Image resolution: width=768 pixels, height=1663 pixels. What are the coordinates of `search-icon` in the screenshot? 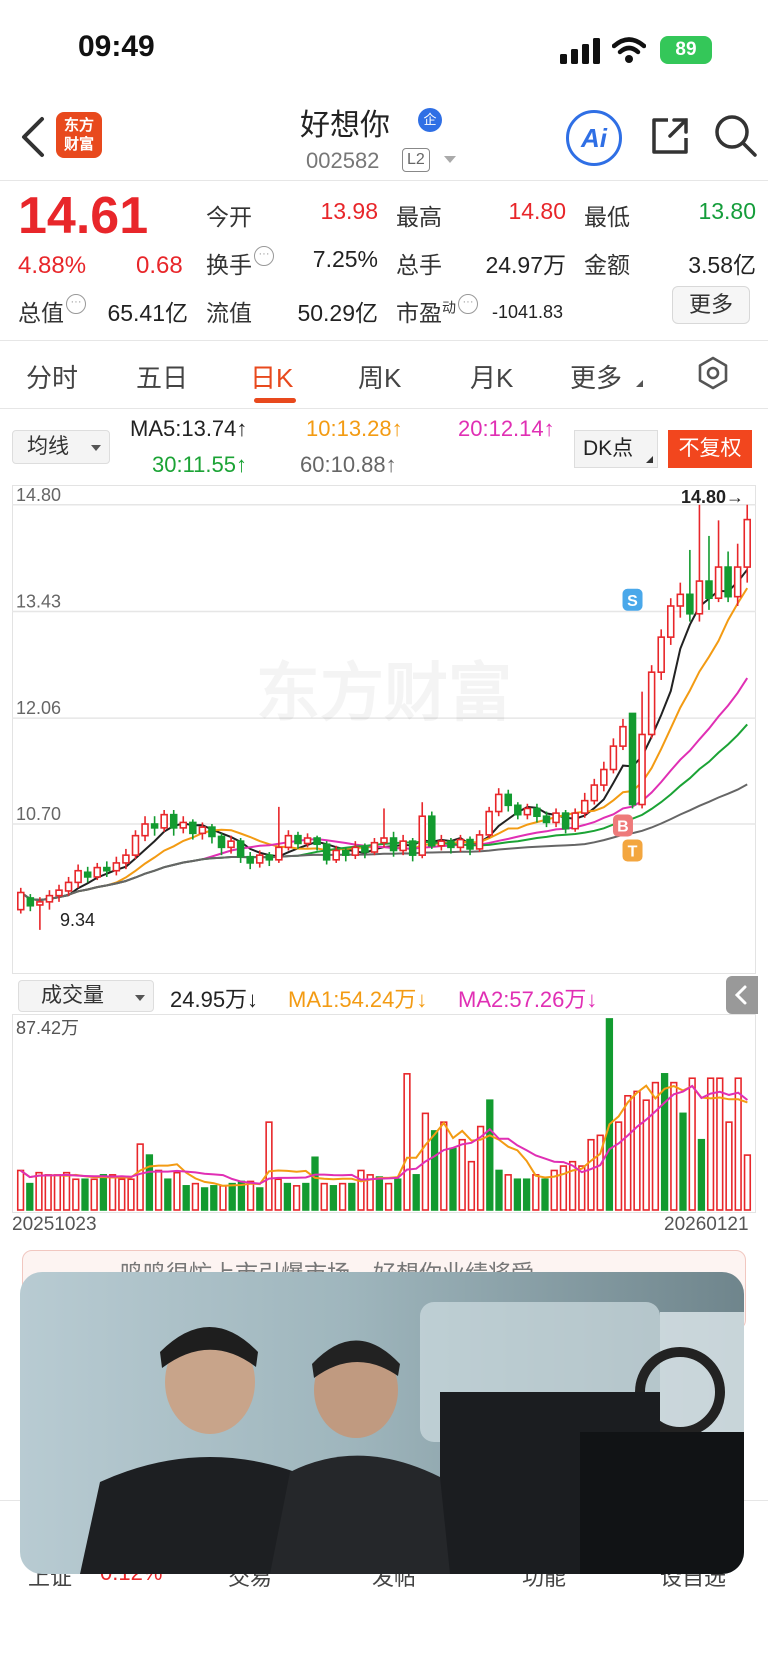 It's located at (735, 135).